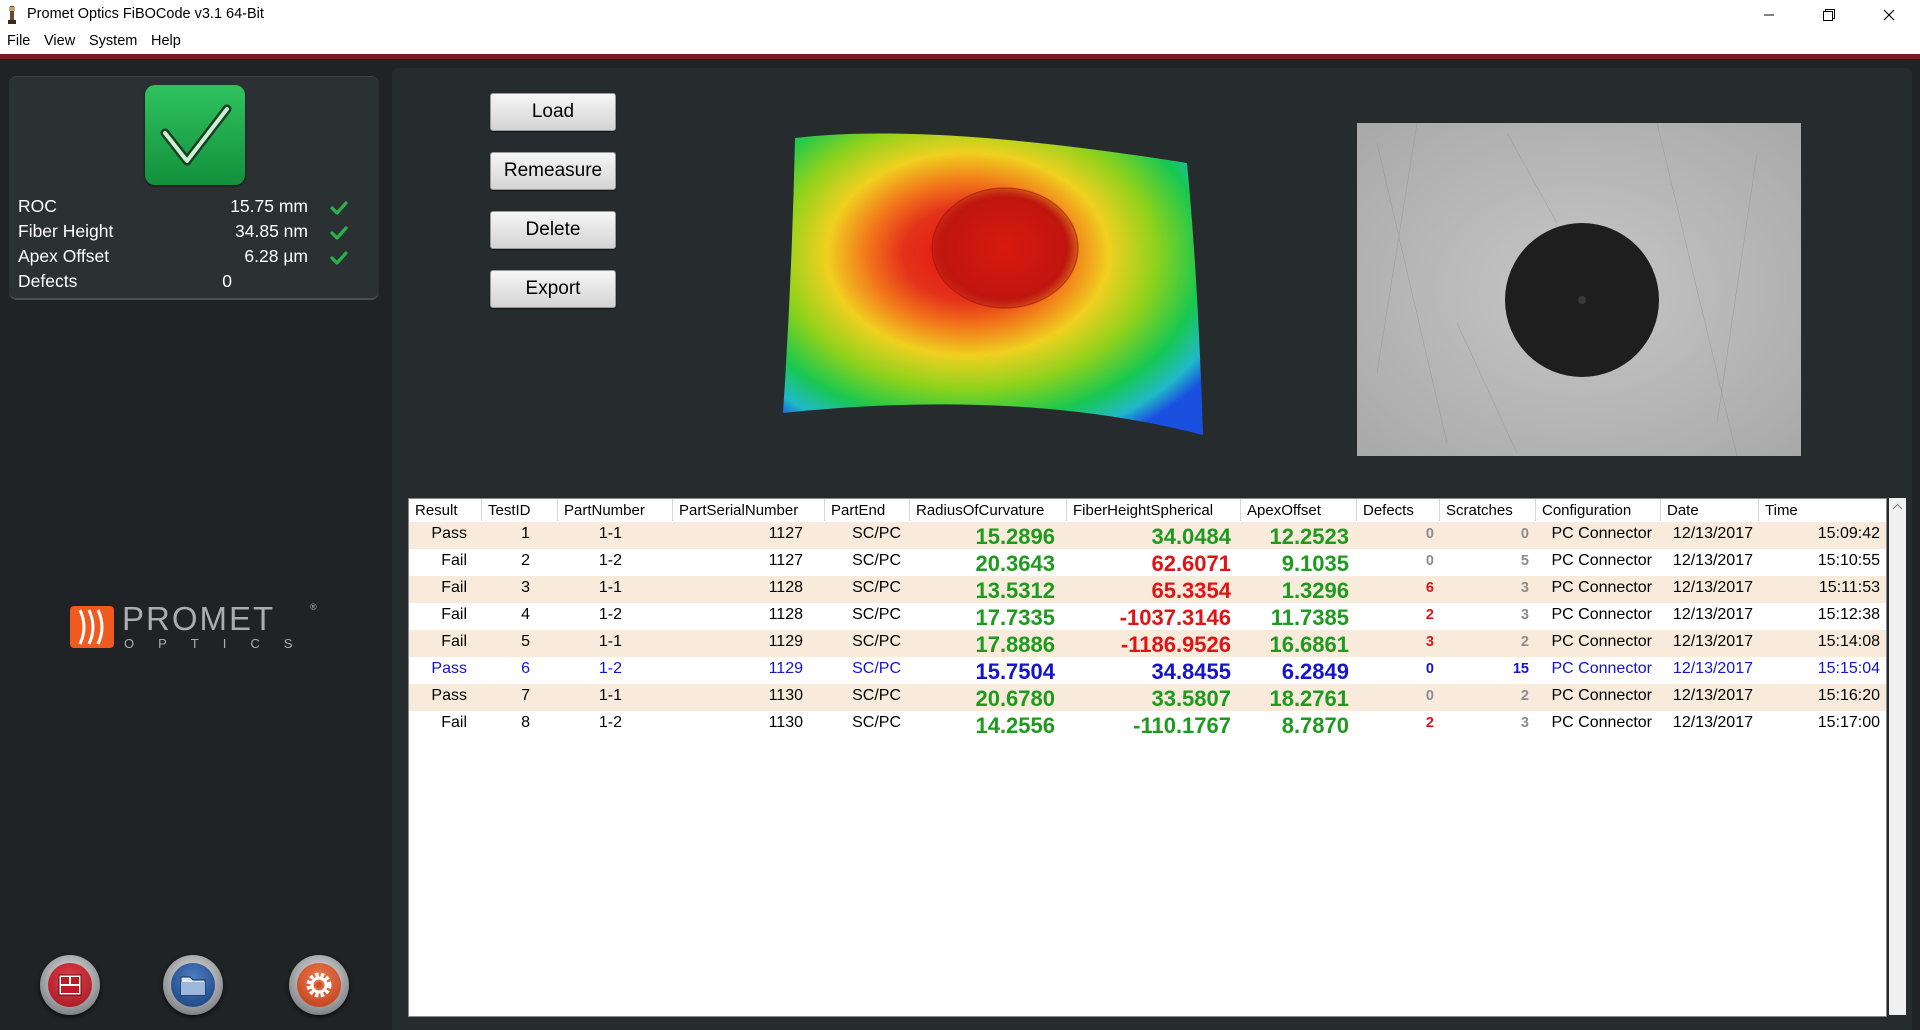 The height and width of the screenshot is (1030, 1920). What do you see at coordinates (18, 41) in the screenshot?
I see `menu-file: File` at bounding box center [18, 41].